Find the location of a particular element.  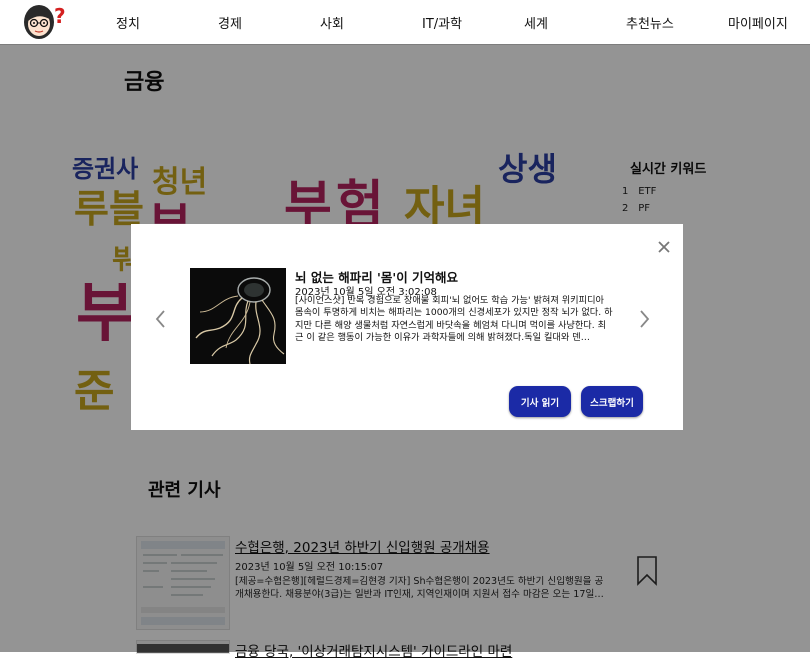

chevron-right-icon is located at coordinates (644, 319).